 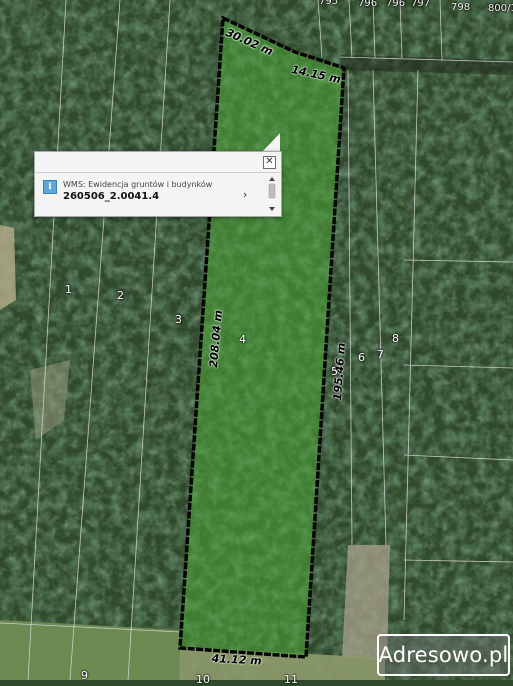 What do you see at coordinates (178, 319) in the screenshot?
I see `plot-number-3: 3` at bounding box center [178, 319].